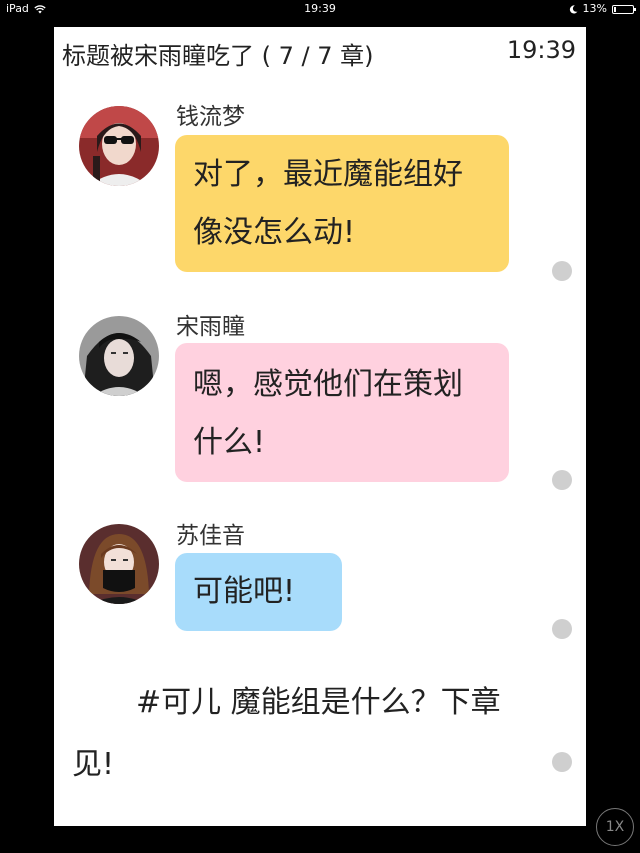 The image size is (640, 853). What do you see at coordinates (615, 9) in the screenshot?
I see `battery-fill` at bounding box center [615, 9].